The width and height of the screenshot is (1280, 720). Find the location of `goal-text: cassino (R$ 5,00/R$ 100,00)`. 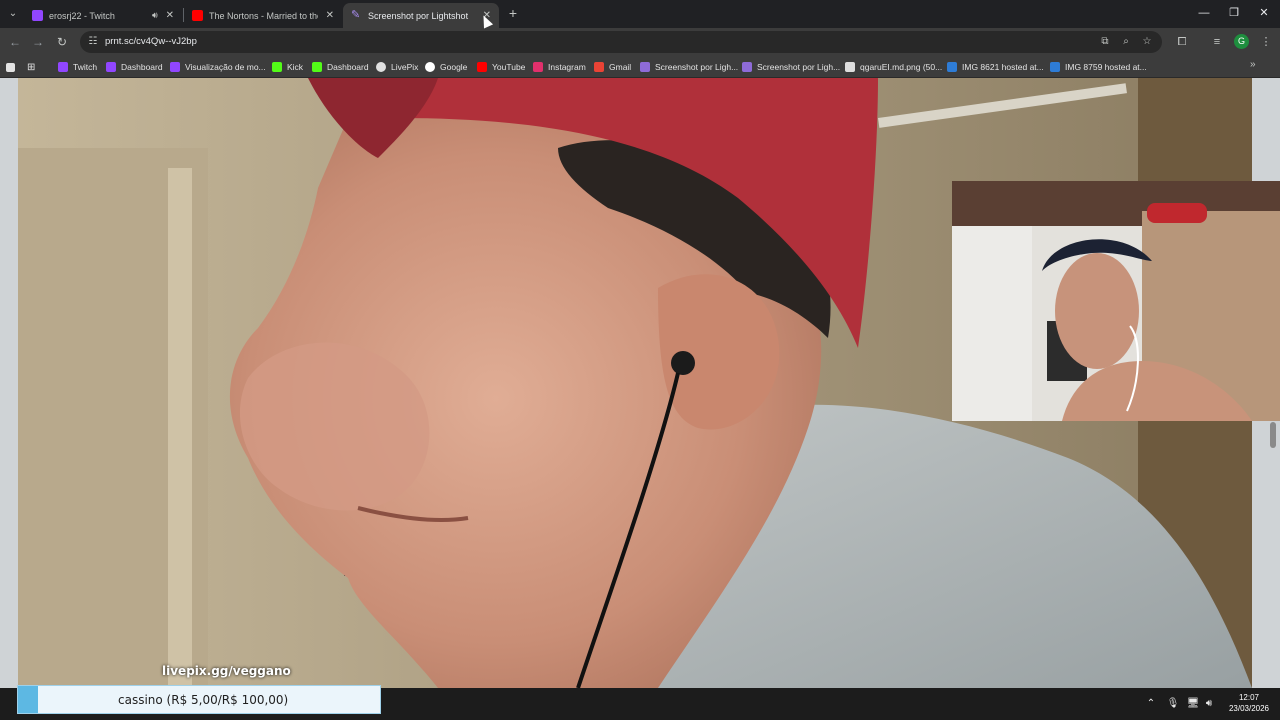

goal-text: cassino (R$ 5,00/R$ 100,00) is located at coordinates (203, 700).